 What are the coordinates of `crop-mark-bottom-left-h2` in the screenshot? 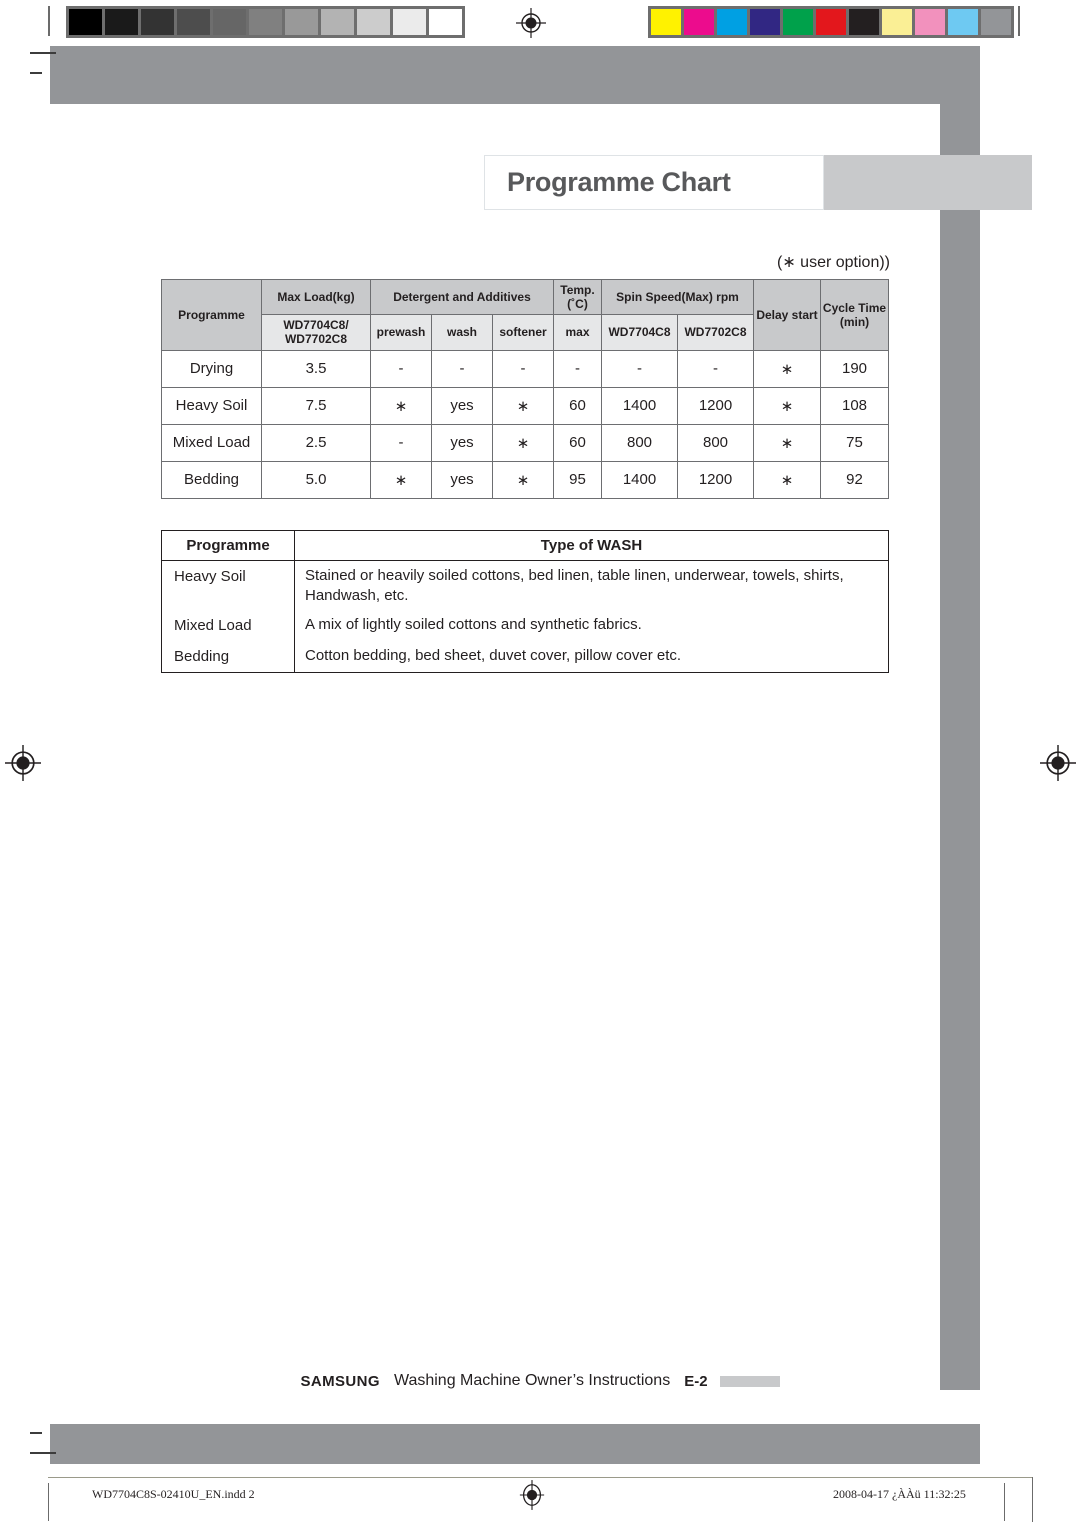 It's located at (36, 1433).